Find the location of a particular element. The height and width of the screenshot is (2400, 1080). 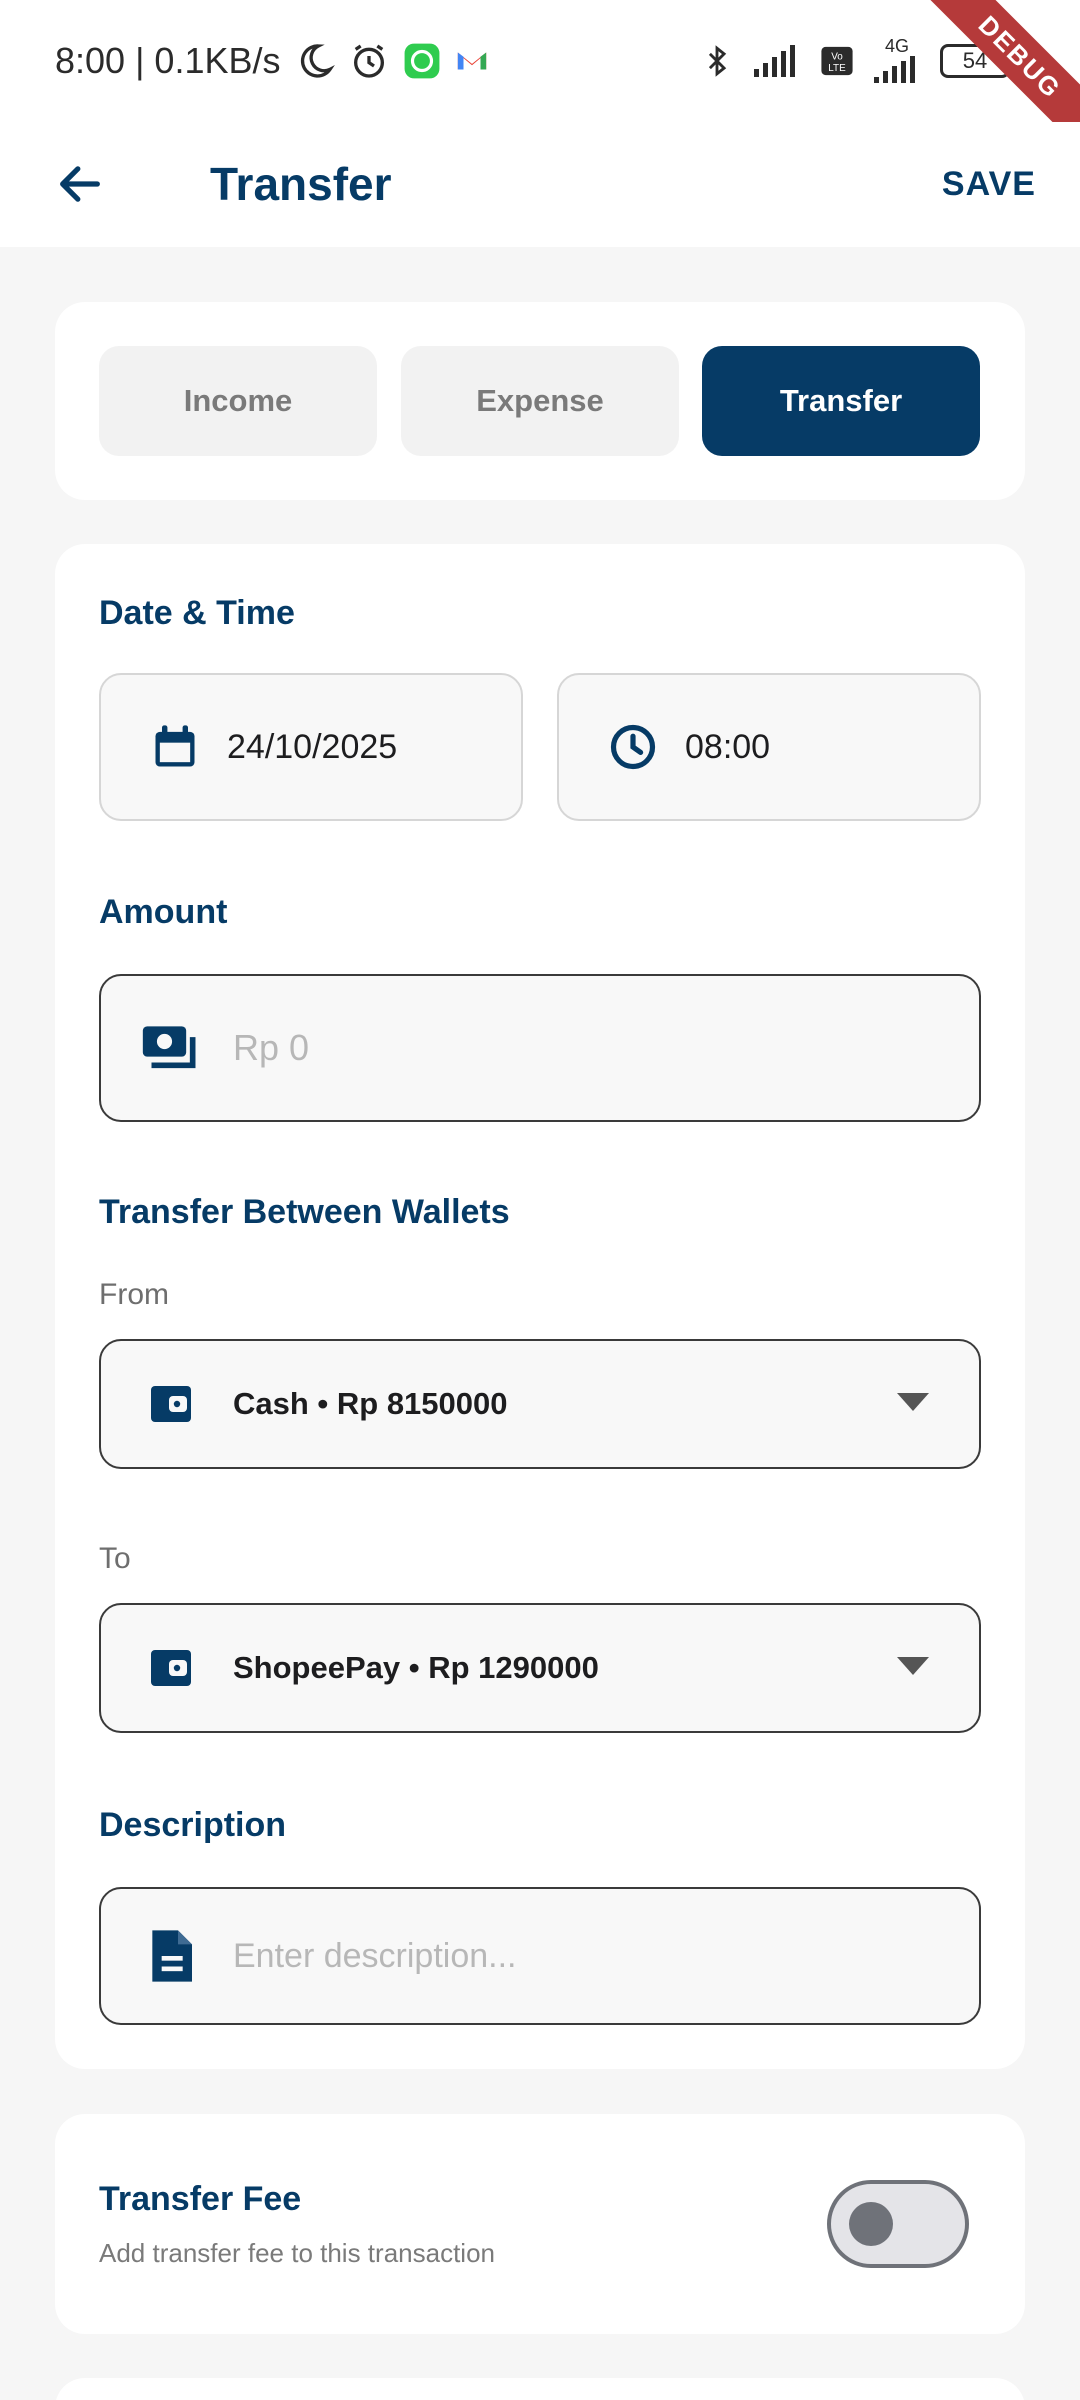

amount-input: Rp 0 is located at coordinates (540, 1048).